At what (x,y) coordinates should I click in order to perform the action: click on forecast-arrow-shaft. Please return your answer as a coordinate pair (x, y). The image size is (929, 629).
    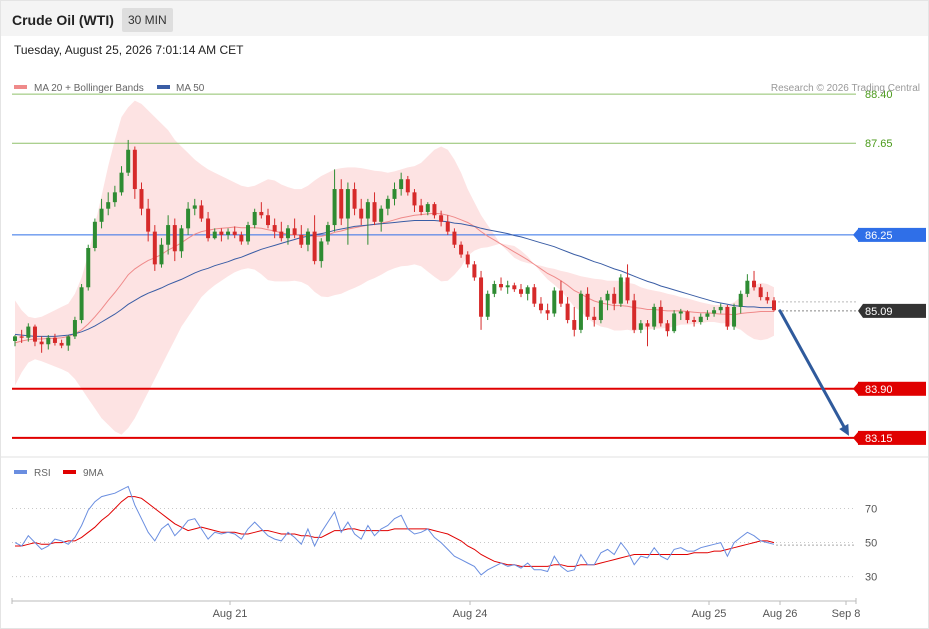
    Looking at the image, I should click on (812, 369).